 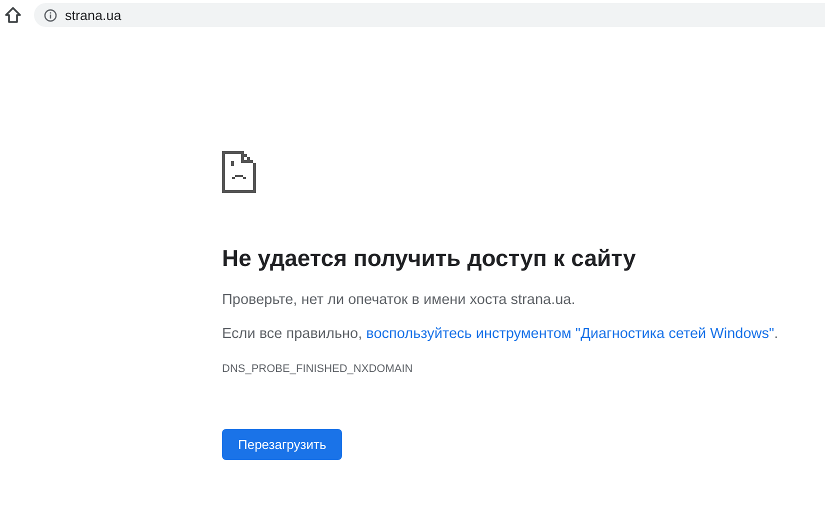 I want to click on hint-text: Проверьте, нет ли опечаток в имени хоста strana.ua., so click(x=399, y=300).